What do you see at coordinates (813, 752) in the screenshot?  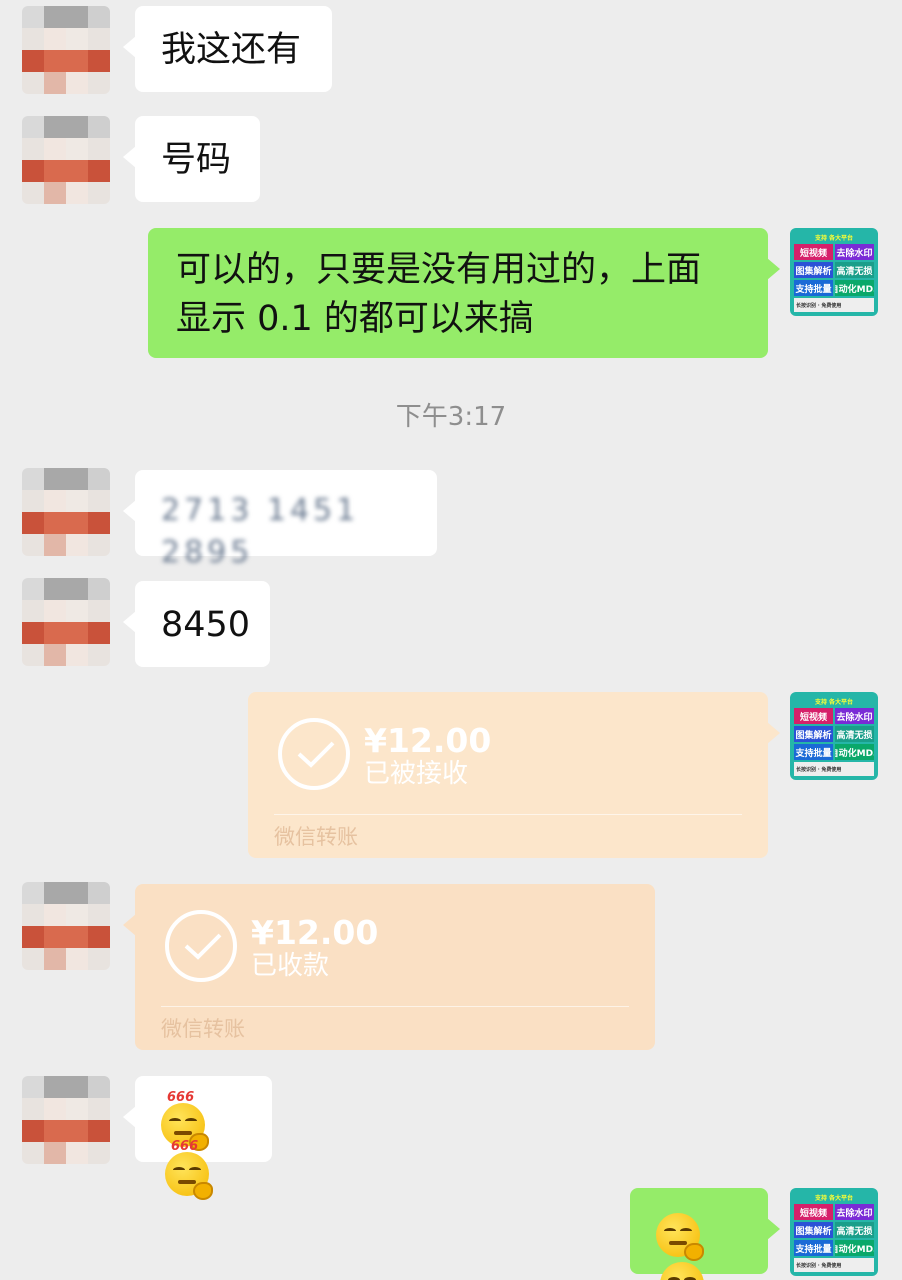 I see `ad-cell: 支持批量` at bounding box center [813, 752].